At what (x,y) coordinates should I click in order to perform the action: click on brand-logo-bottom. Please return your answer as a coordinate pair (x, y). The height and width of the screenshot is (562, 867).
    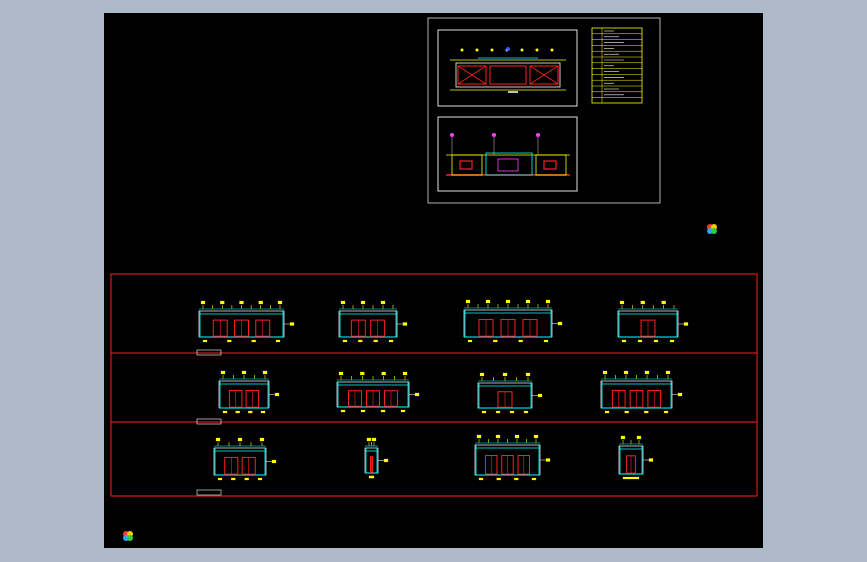
    Looking at the image, I should click on (128, 536).